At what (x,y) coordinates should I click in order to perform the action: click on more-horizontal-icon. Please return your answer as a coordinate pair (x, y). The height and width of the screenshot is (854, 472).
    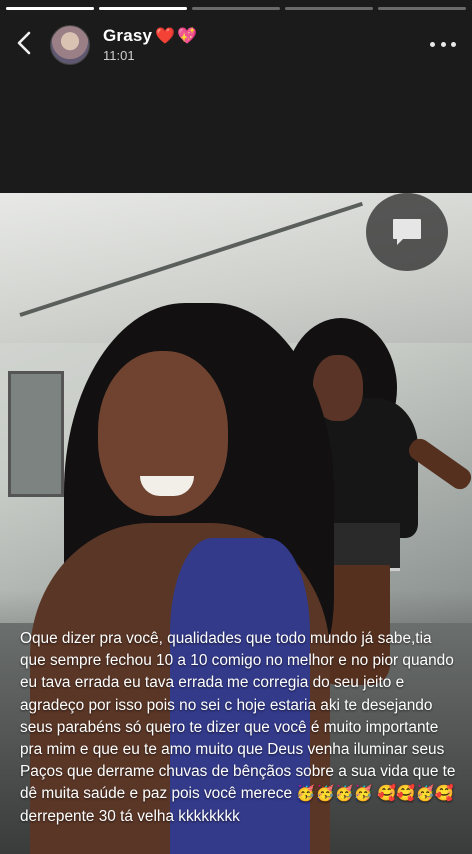
    Looking at the image, I should click on (432, 44).